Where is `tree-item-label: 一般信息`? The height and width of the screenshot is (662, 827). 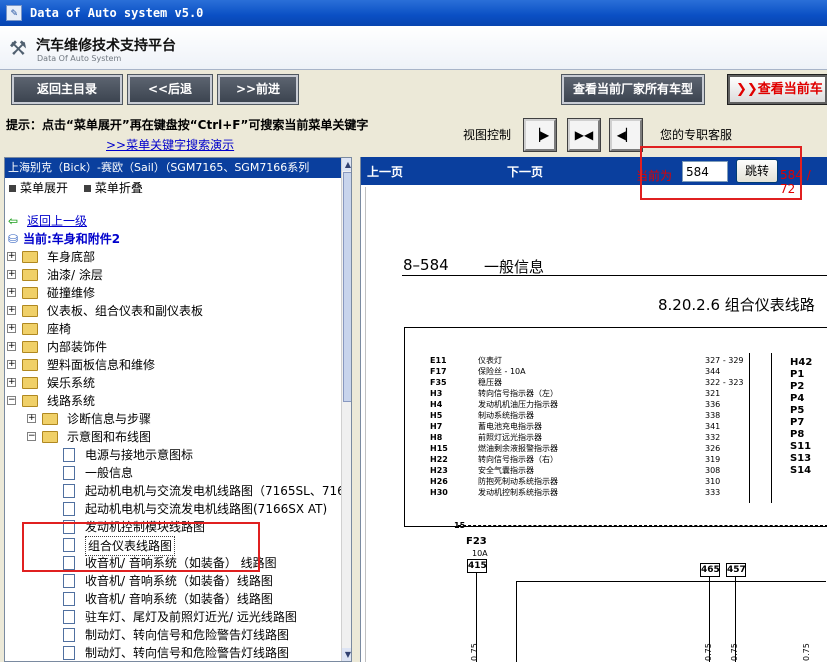 tree-item-label: 一般信息 is located at coordinates (109, 473).